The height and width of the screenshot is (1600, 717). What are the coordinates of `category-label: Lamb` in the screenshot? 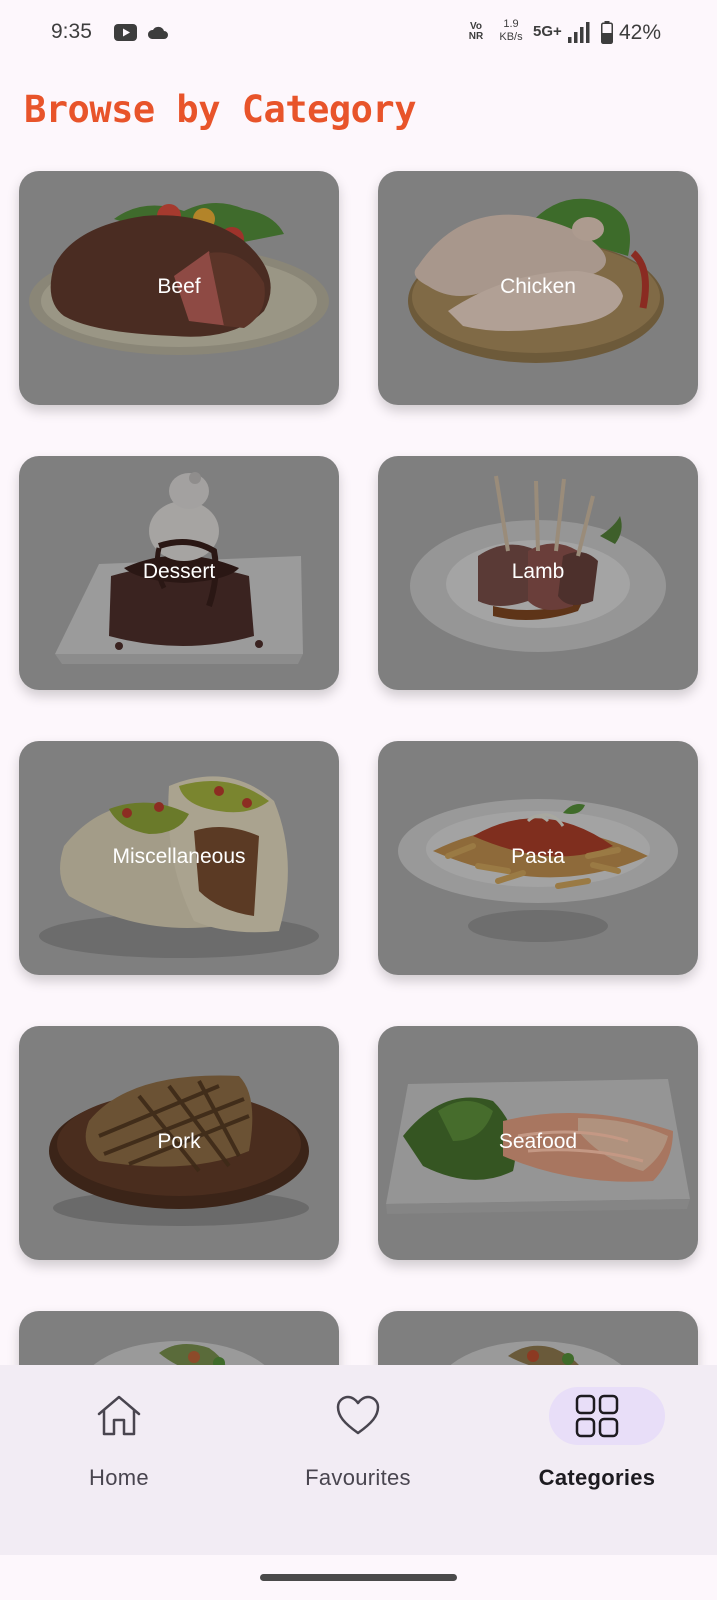 It's located at (538, 571).